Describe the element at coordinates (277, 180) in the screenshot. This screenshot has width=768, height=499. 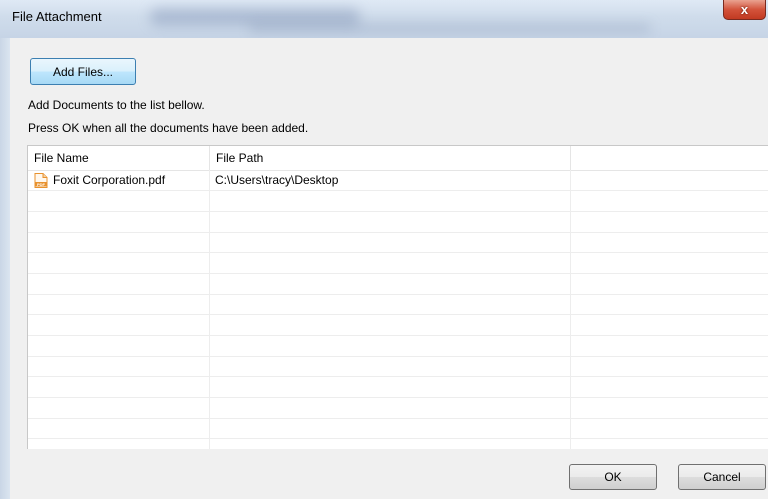
I see `file-path-cell: C:\Users\tracy\Desktop` at that location.